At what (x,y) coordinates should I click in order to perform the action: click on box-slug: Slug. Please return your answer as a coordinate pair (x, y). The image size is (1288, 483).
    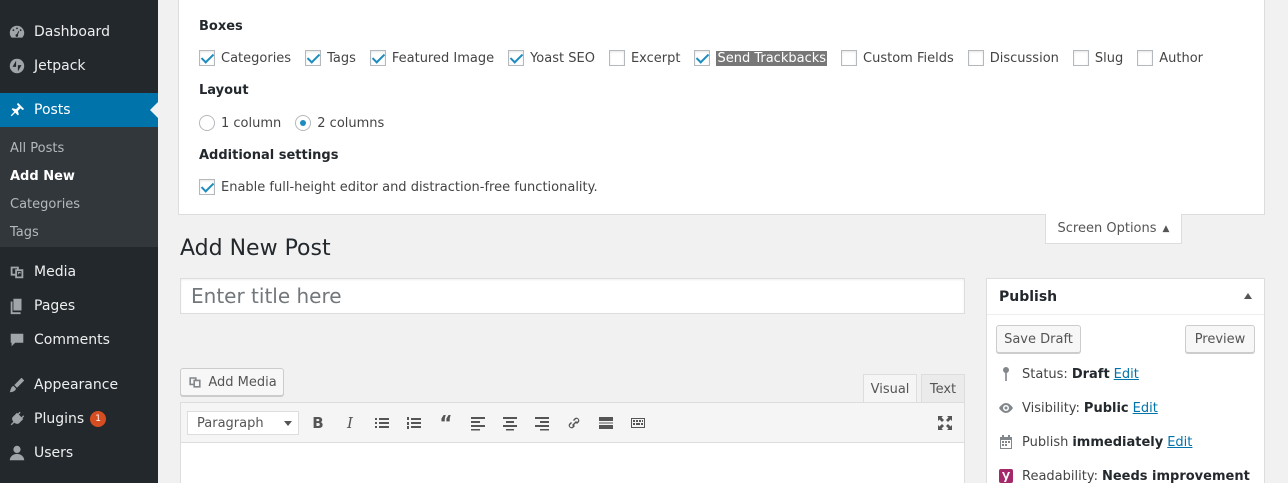
    Looking at the image, I should click on (1097, 58).